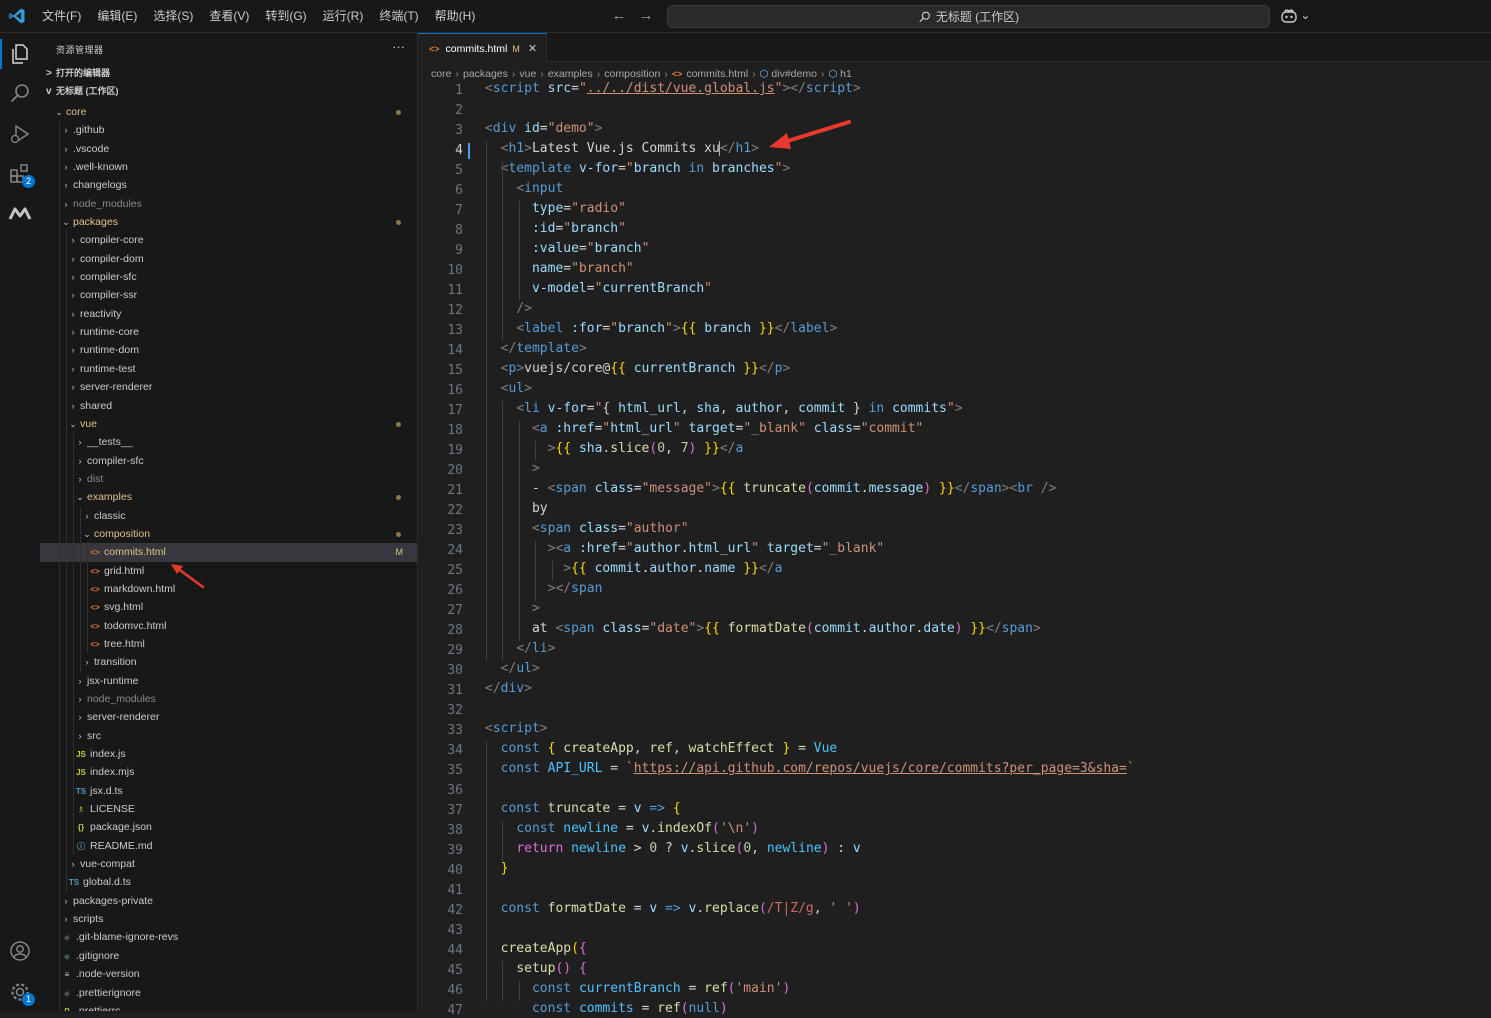  Describe the element at coordinates (228, 827) in the screenshot. I see `tree-file: {} package.json` at that location.